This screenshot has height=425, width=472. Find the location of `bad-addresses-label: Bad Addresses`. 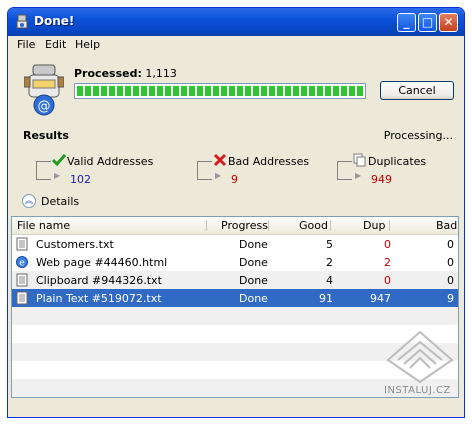

bad-addresses-label: Bad Addresses is located at coordinates (269, 161).